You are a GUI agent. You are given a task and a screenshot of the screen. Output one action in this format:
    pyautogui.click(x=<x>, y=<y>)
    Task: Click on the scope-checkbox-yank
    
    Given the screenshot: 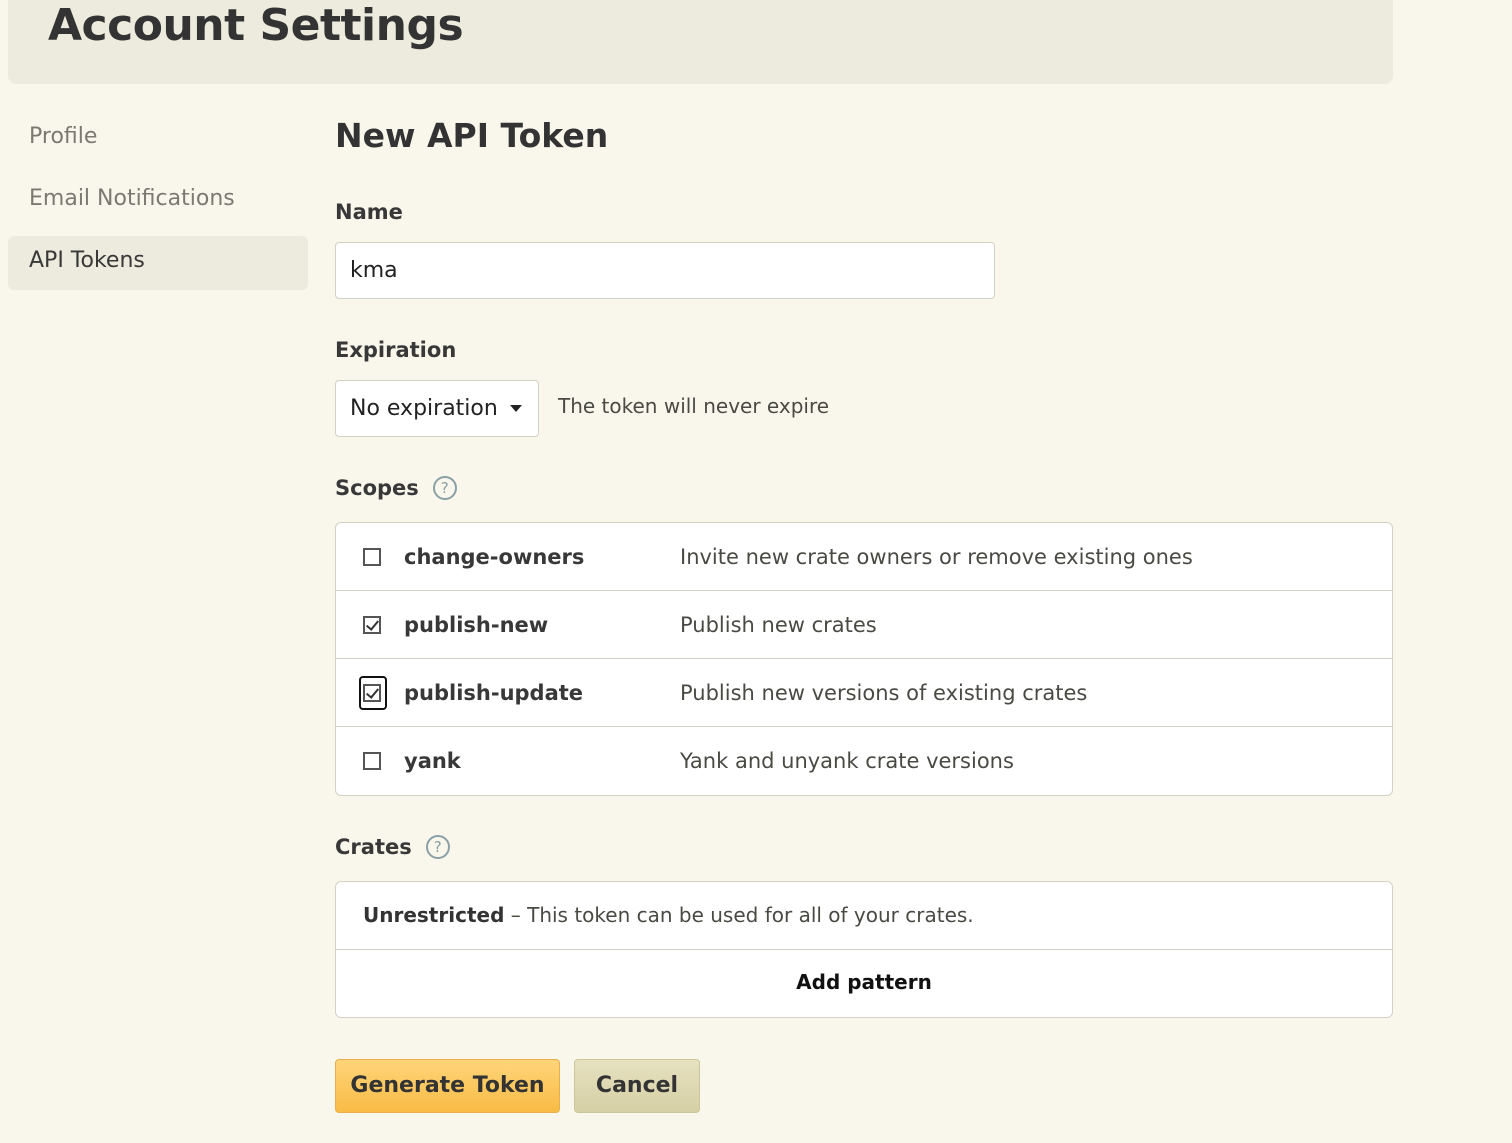 What is the action you would take?
    pyautogui.click(x=372, y=761)
    